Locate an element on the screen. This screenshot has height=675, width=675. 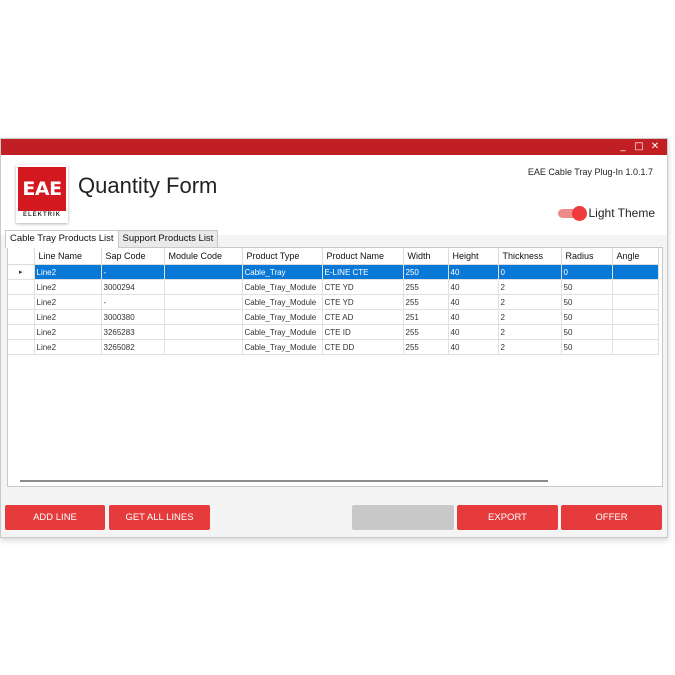
title-bar: _ □ ✕ is located at coordinates (334, 147).